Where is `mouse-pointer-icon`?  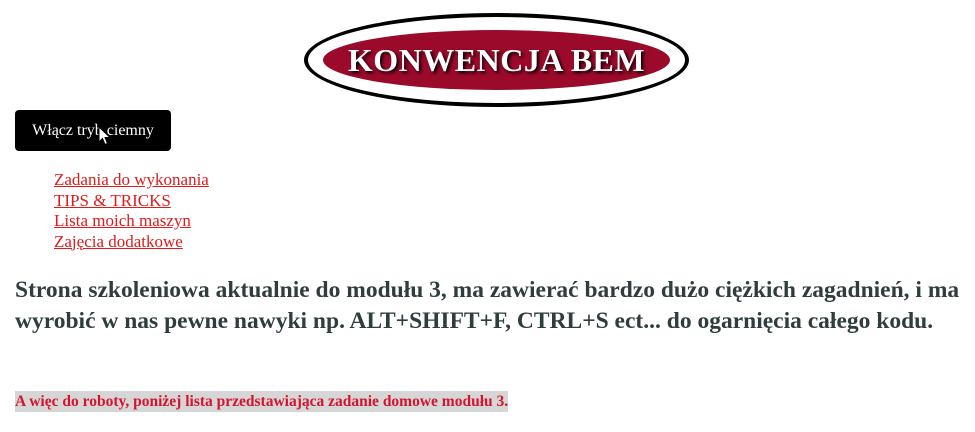 mouse-pointer-icon is located at coordinates (105, 136).